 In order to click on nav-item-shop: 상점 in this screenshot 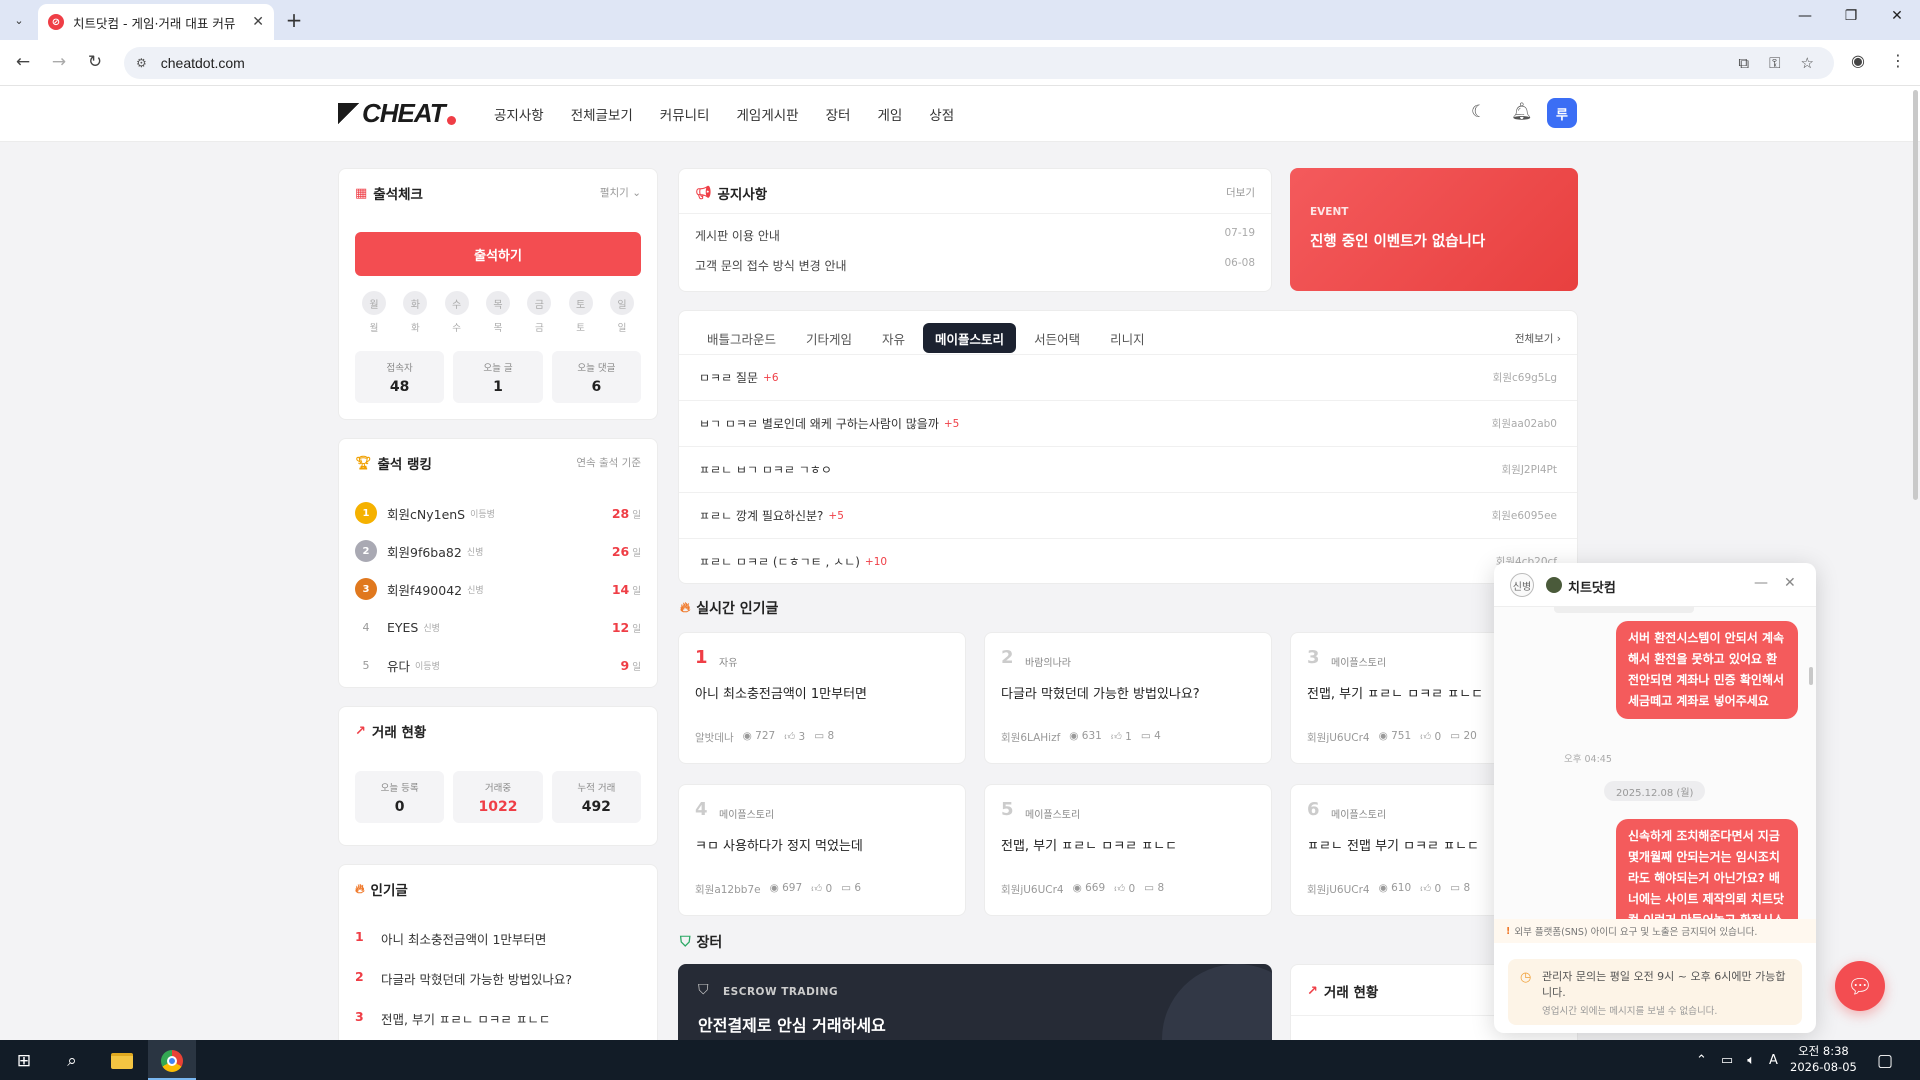, I will do `click(941, 114)`.